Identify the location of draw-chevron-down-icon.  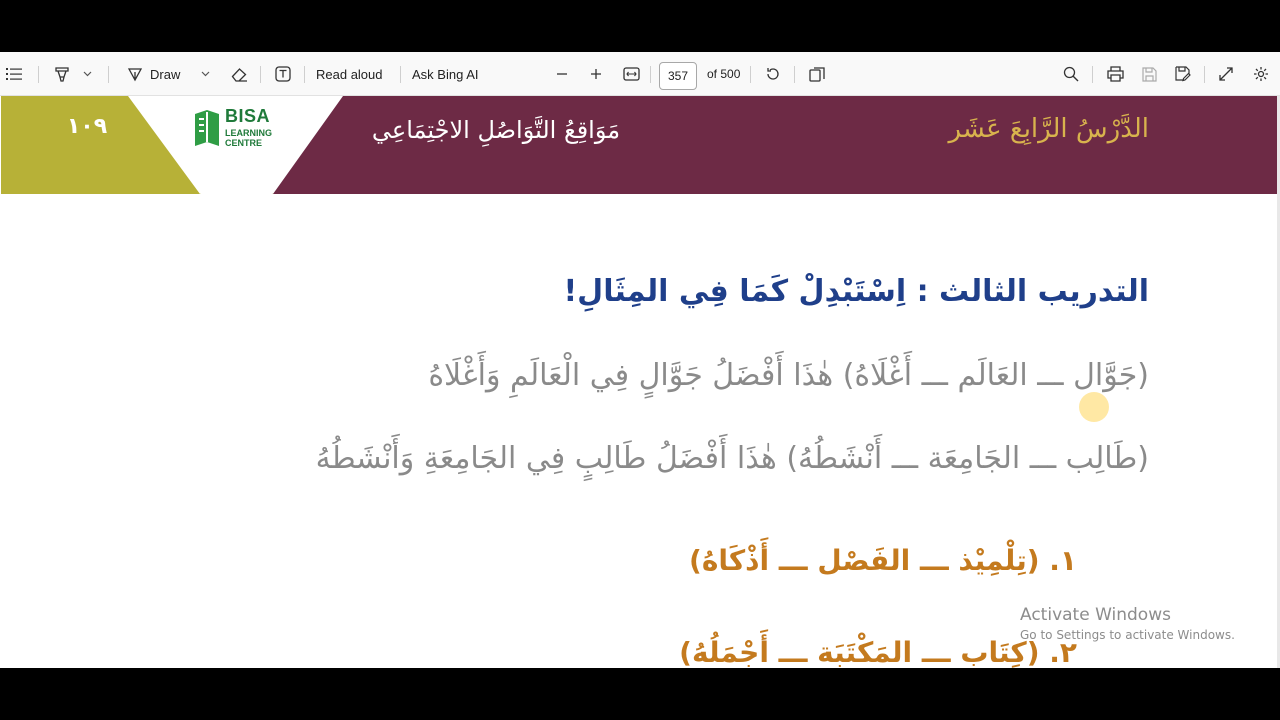
(205, 74).